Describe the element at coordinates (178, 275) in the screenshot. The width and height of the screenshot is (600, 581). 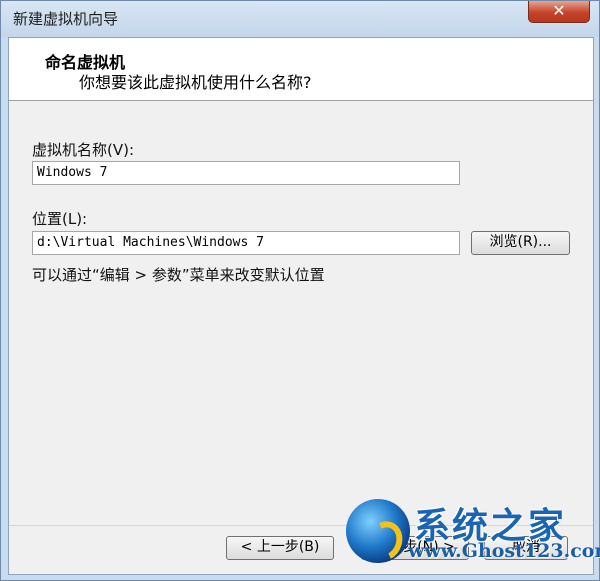
I see `location-hint: 可以通过“编辑 > 参数”菜单来改变默认位置` at that location.